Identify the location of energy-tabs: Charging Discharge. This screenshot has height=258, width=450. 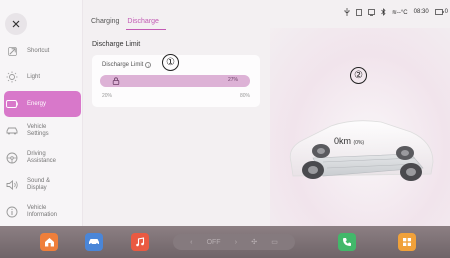
(125, 21).